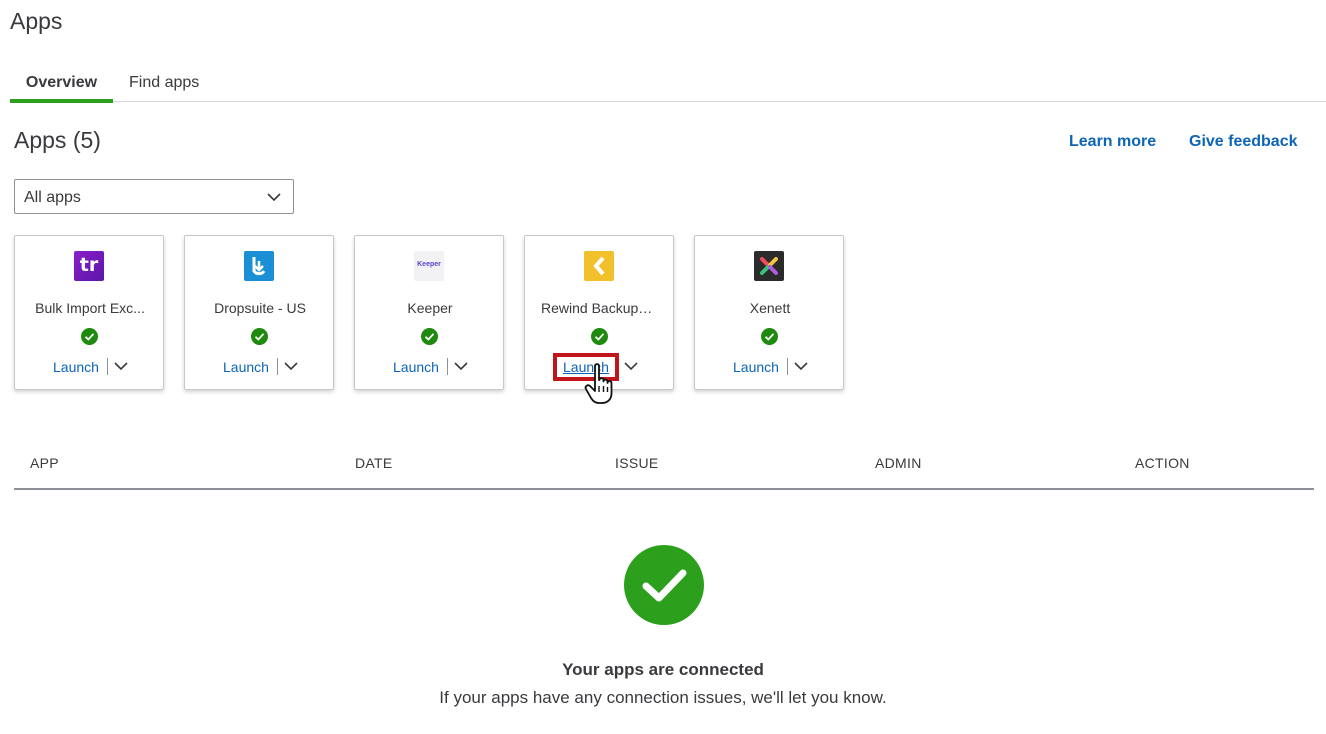 The height and width of the screenshot is (734, 1326). Describe the element at coordinates (154, 196) in the screenshot. I see `apps-filter-select: All apps` at that location.